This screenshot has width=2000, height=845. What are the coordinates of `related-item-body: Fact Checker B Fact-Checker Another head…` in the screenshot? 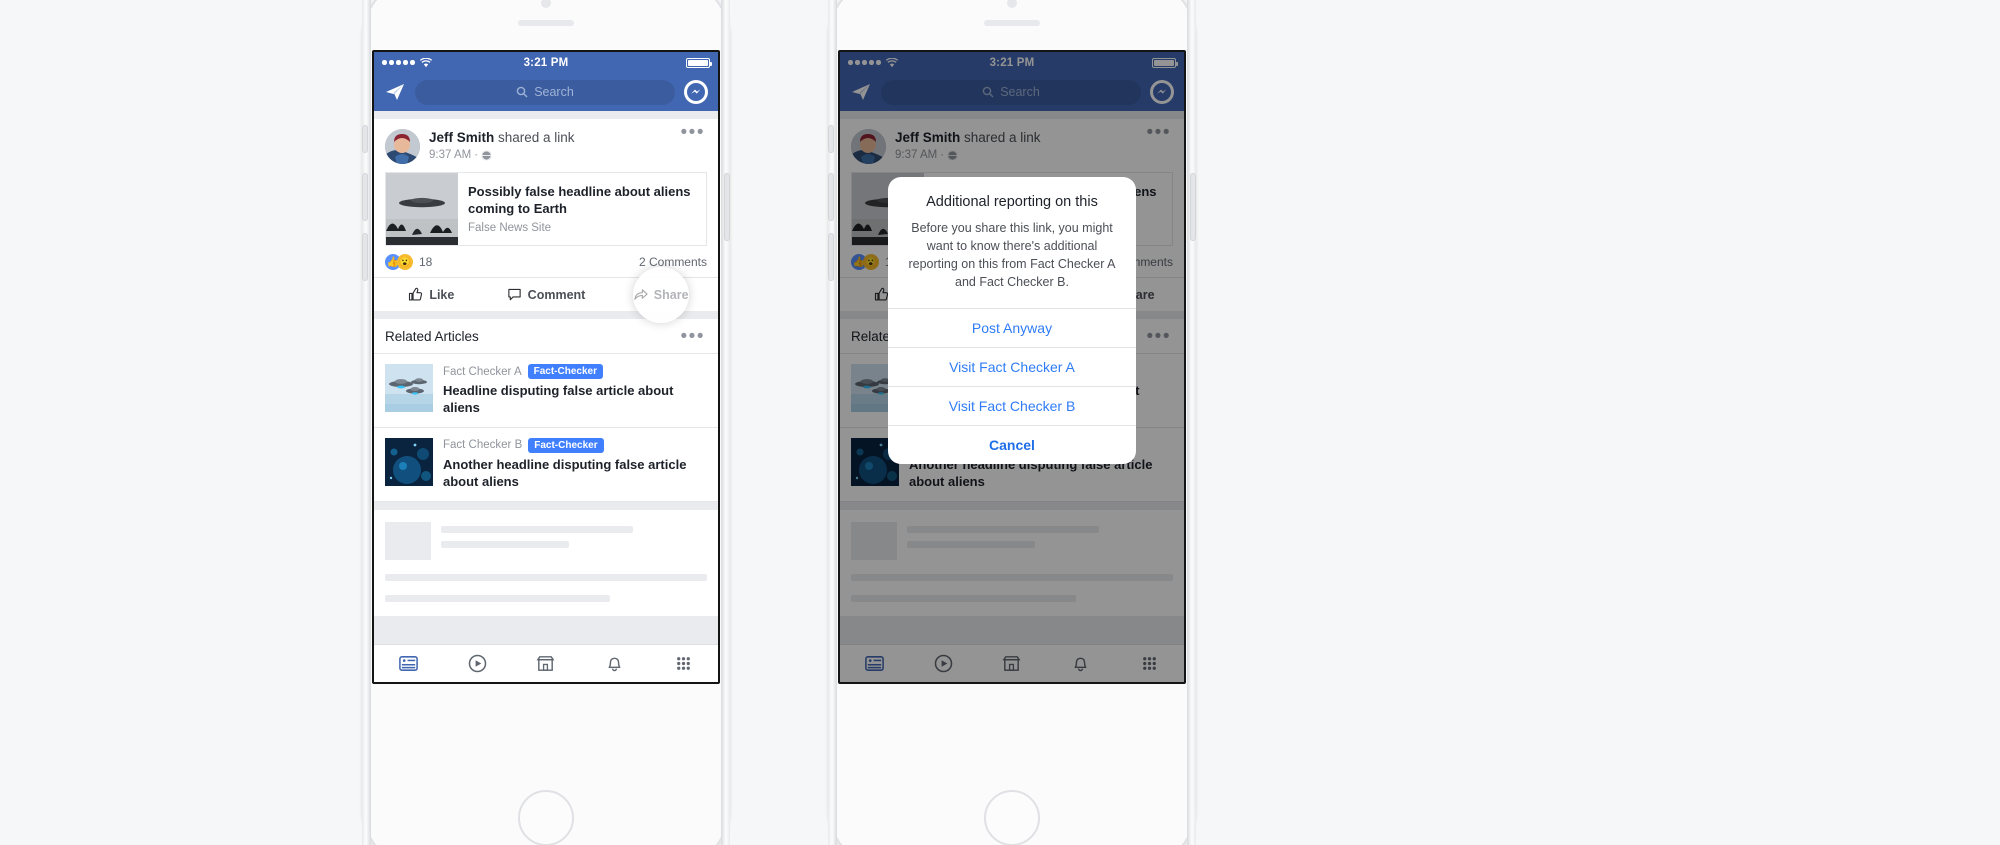 It's located at (575, 464).